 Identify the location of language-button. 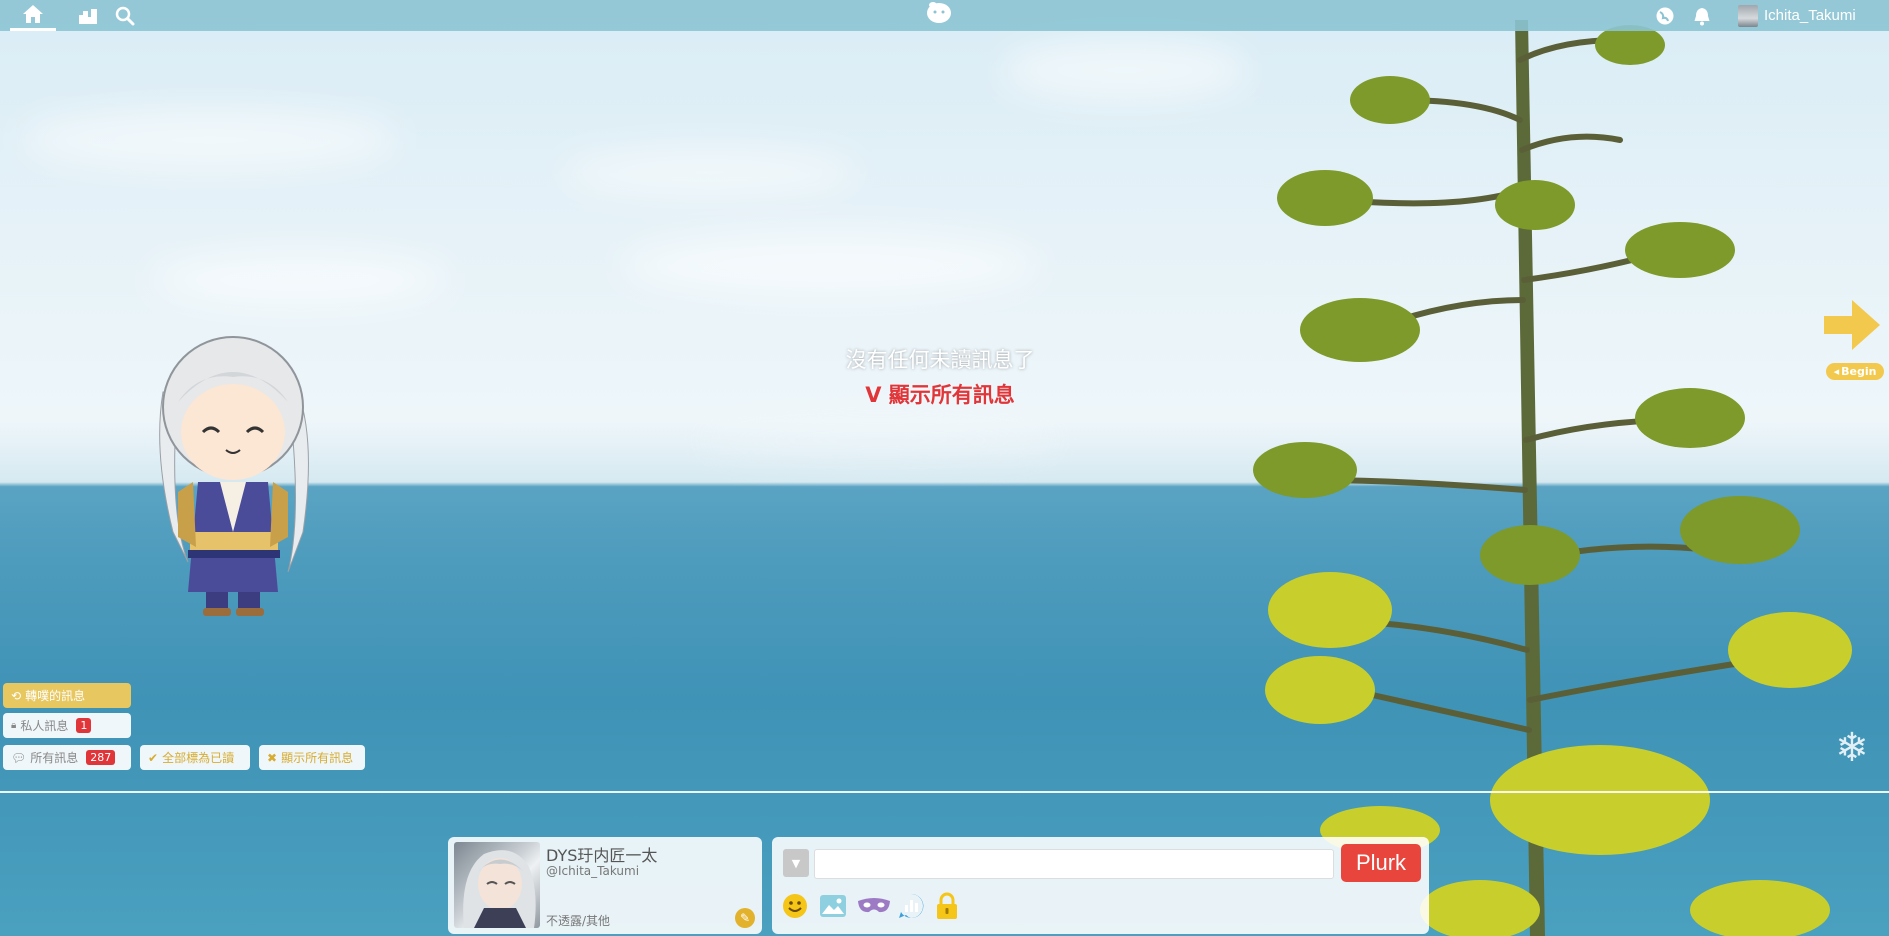
(1665, 15).